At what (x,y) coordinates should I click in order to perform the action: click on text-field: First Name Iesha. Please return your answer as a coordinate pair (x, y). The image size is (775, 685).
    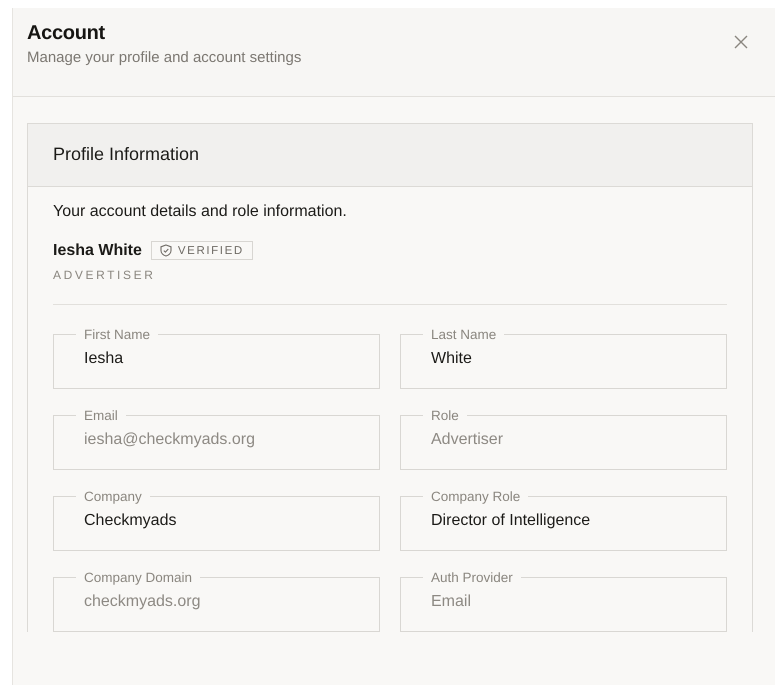
    Looking at the image, I should click on (216, 358).